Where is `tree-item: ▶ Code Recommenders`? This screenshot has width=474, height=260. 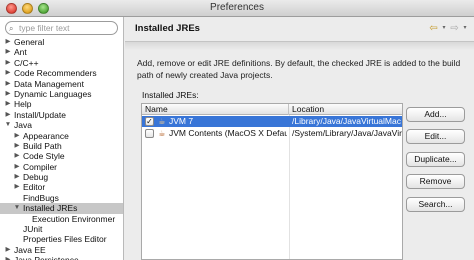 tree-item: ▶ Code Recommenders is located at coordinates (61, 73).